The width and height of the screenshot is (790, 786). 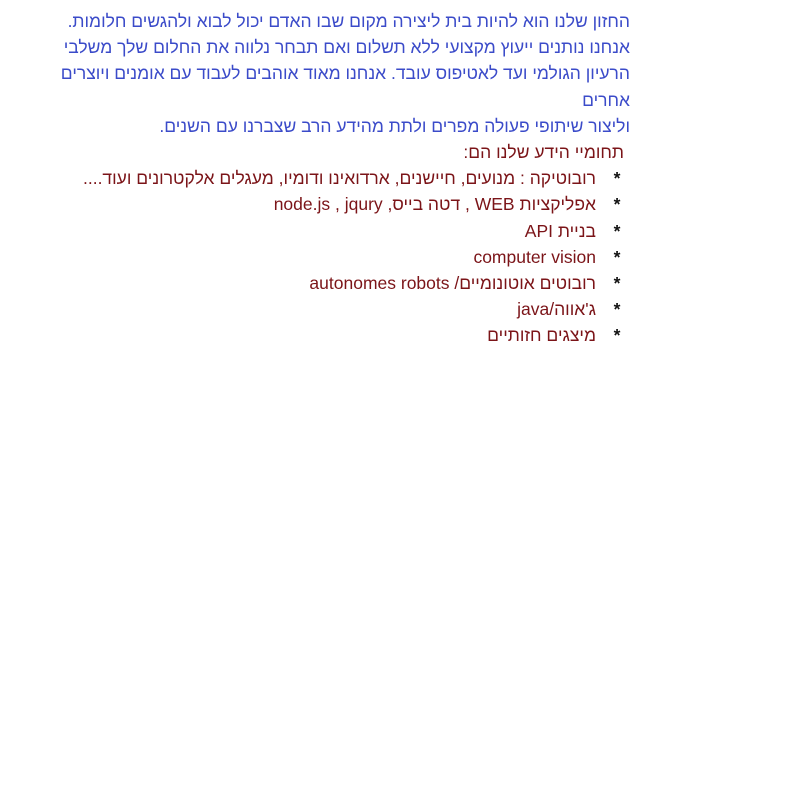 I want to click on list-item-text: מיצגים חזותיים, so click(x=541, y=335).